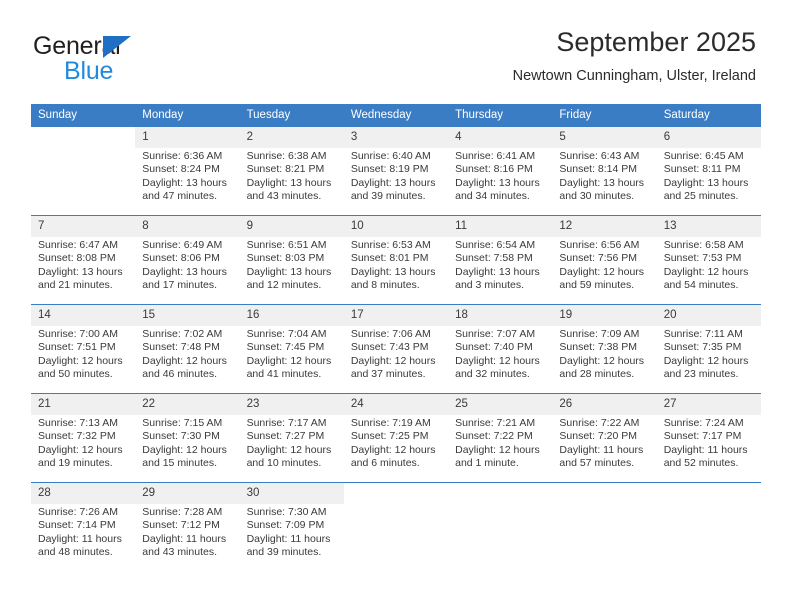 Image resolution: width=792 pixels, height=612 pixels. What do you see at coordinates (393, 367) in the screenshot?
I see `daylight-text: Daylight: 12 hours and 37 minutes.` at bounding box center [393, 367].